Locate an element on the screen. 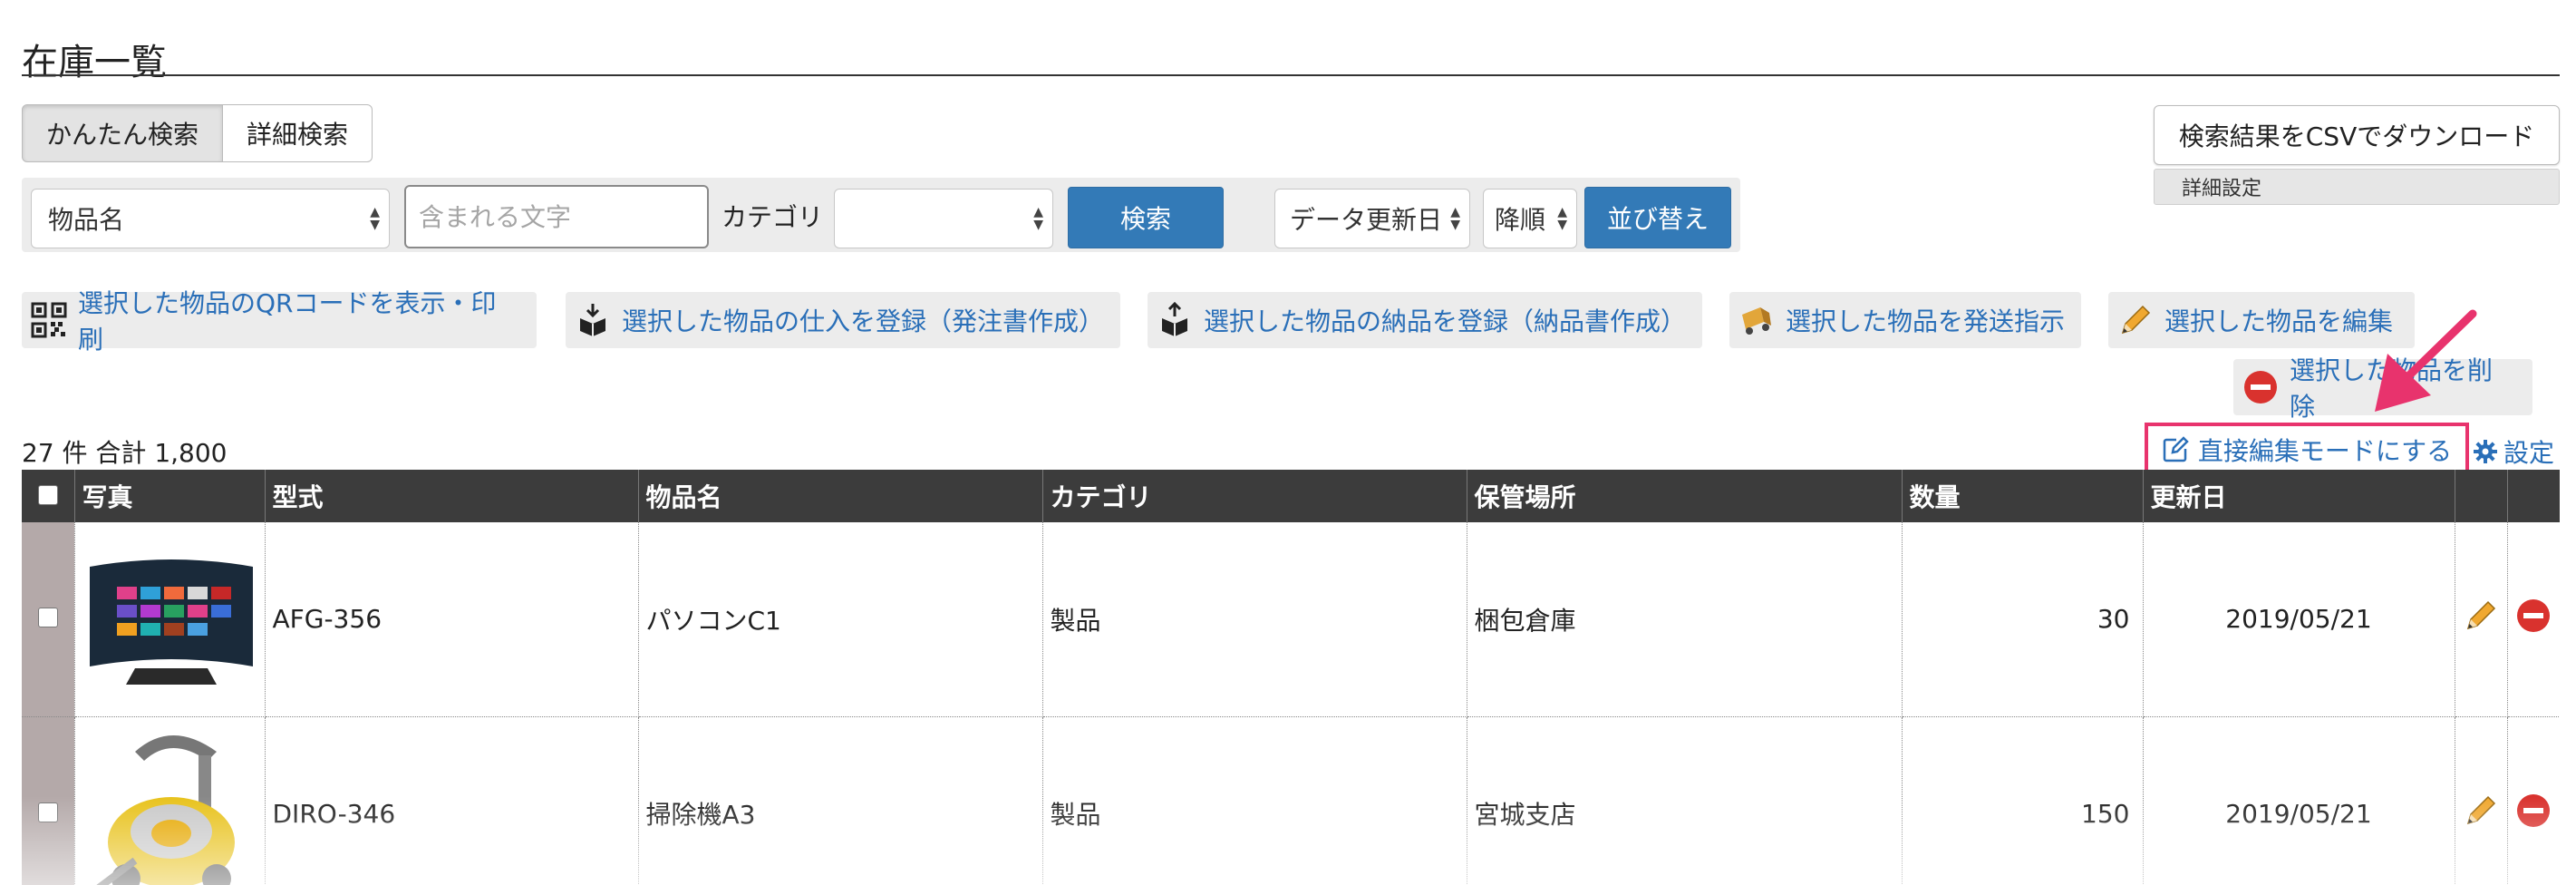 This screenshot has width=2576, height=885. direct-edit-mode-link: 直接編集モードにする is located at coordinates (2307, 450).